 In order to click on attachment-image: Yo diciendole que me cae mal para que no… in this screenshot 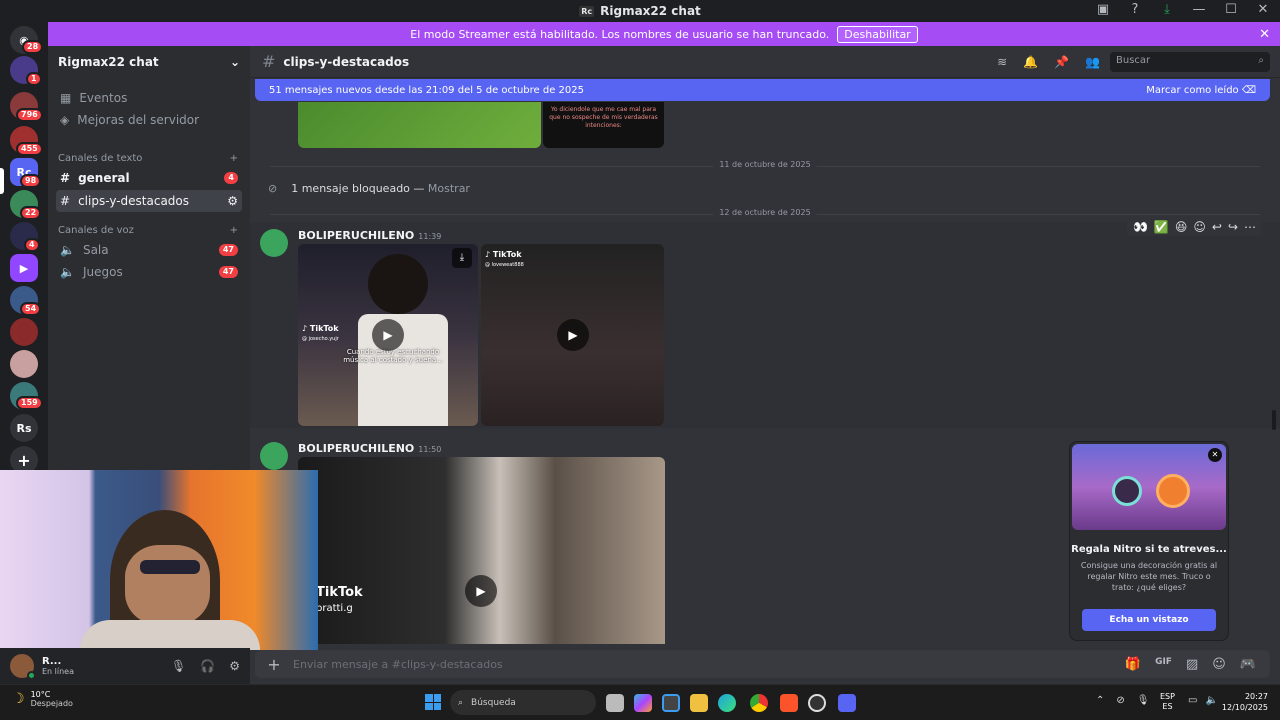, I will do `click(603, 125)`.